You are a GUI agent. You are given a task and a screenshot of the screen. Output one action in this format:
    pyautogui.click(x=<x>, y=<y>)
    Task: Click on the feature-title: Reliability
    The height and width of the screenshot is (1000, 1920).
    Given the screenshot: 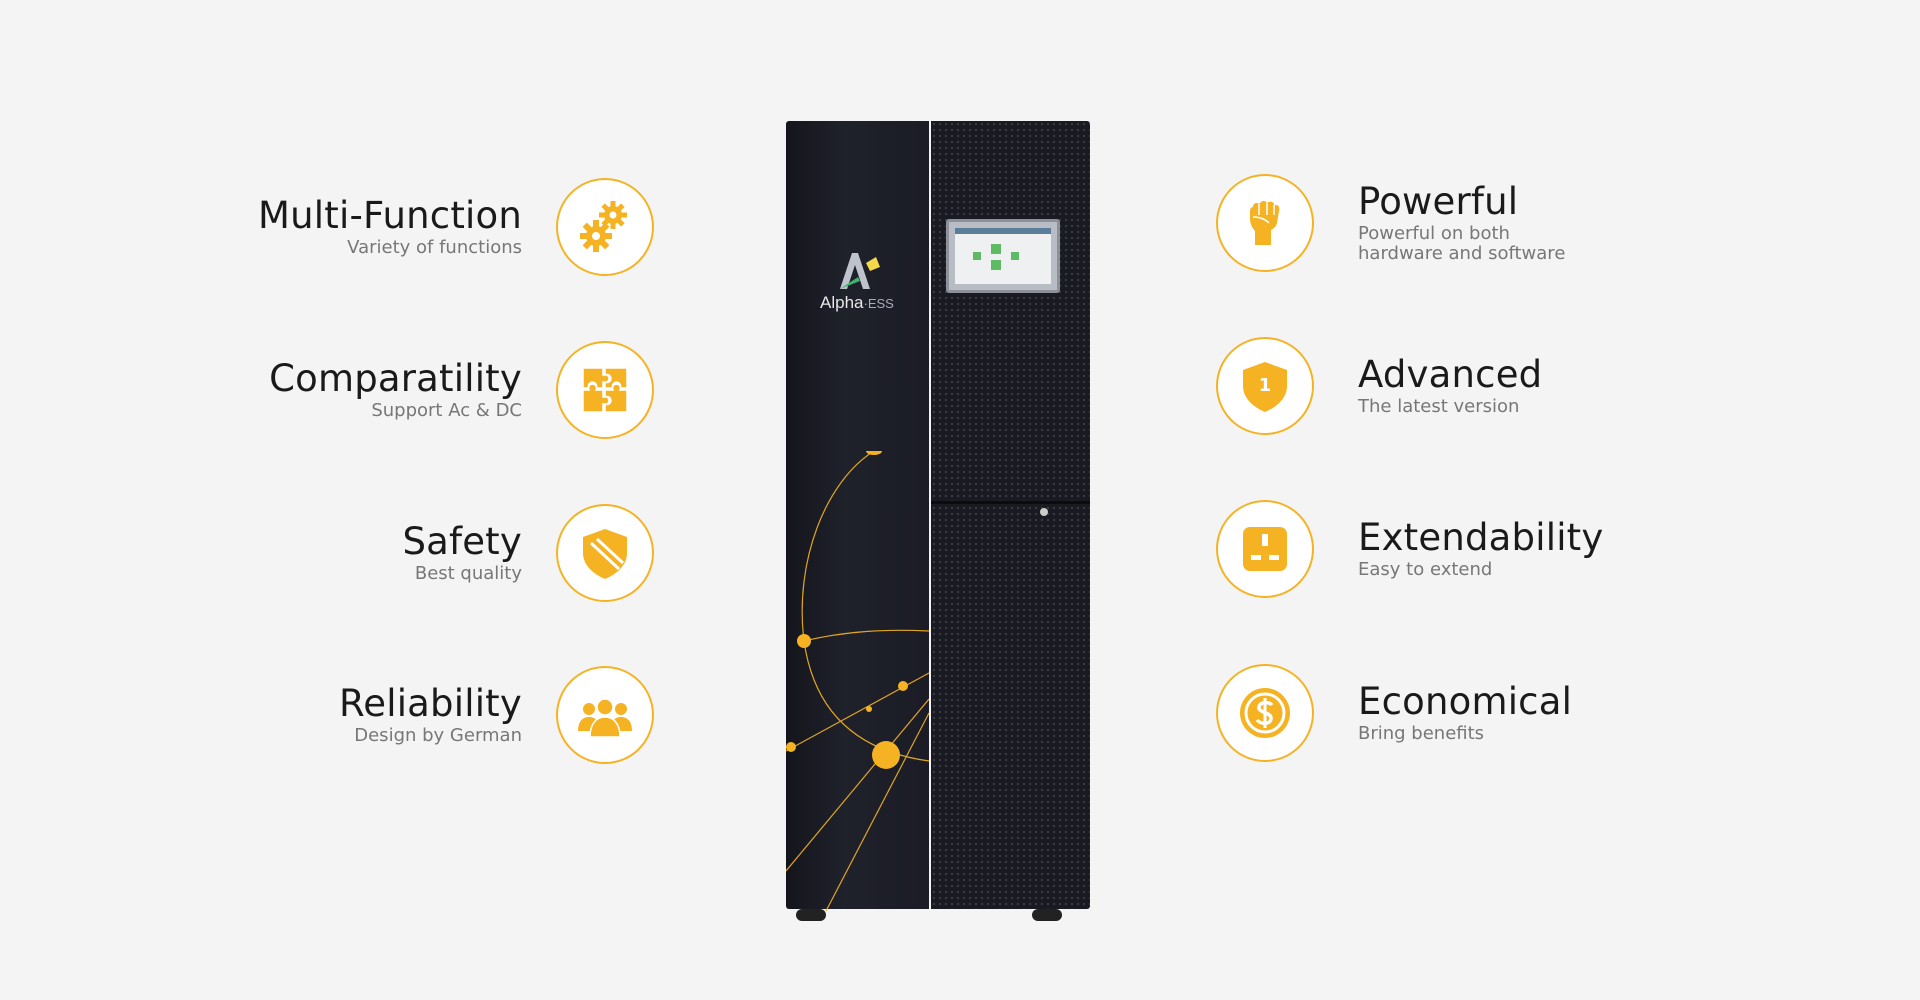 What is the action you would take?
    pyautogui.click(x=430, y=703)
    